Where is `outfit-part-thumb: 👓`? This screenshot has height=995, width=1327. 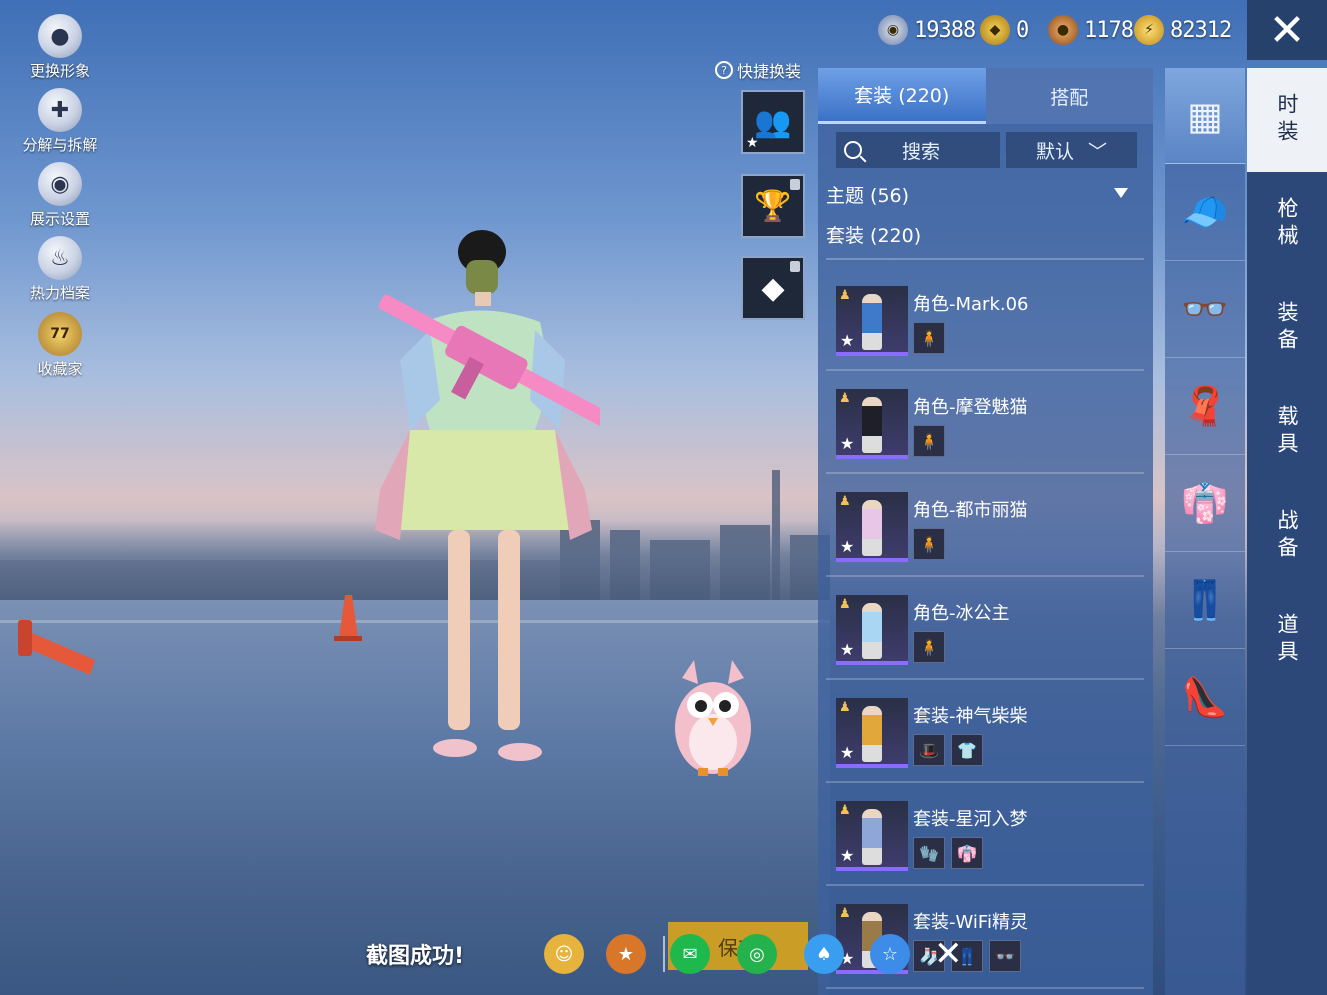 outfit-part-thumb: 👓 is located at coordinates (1005, 956).